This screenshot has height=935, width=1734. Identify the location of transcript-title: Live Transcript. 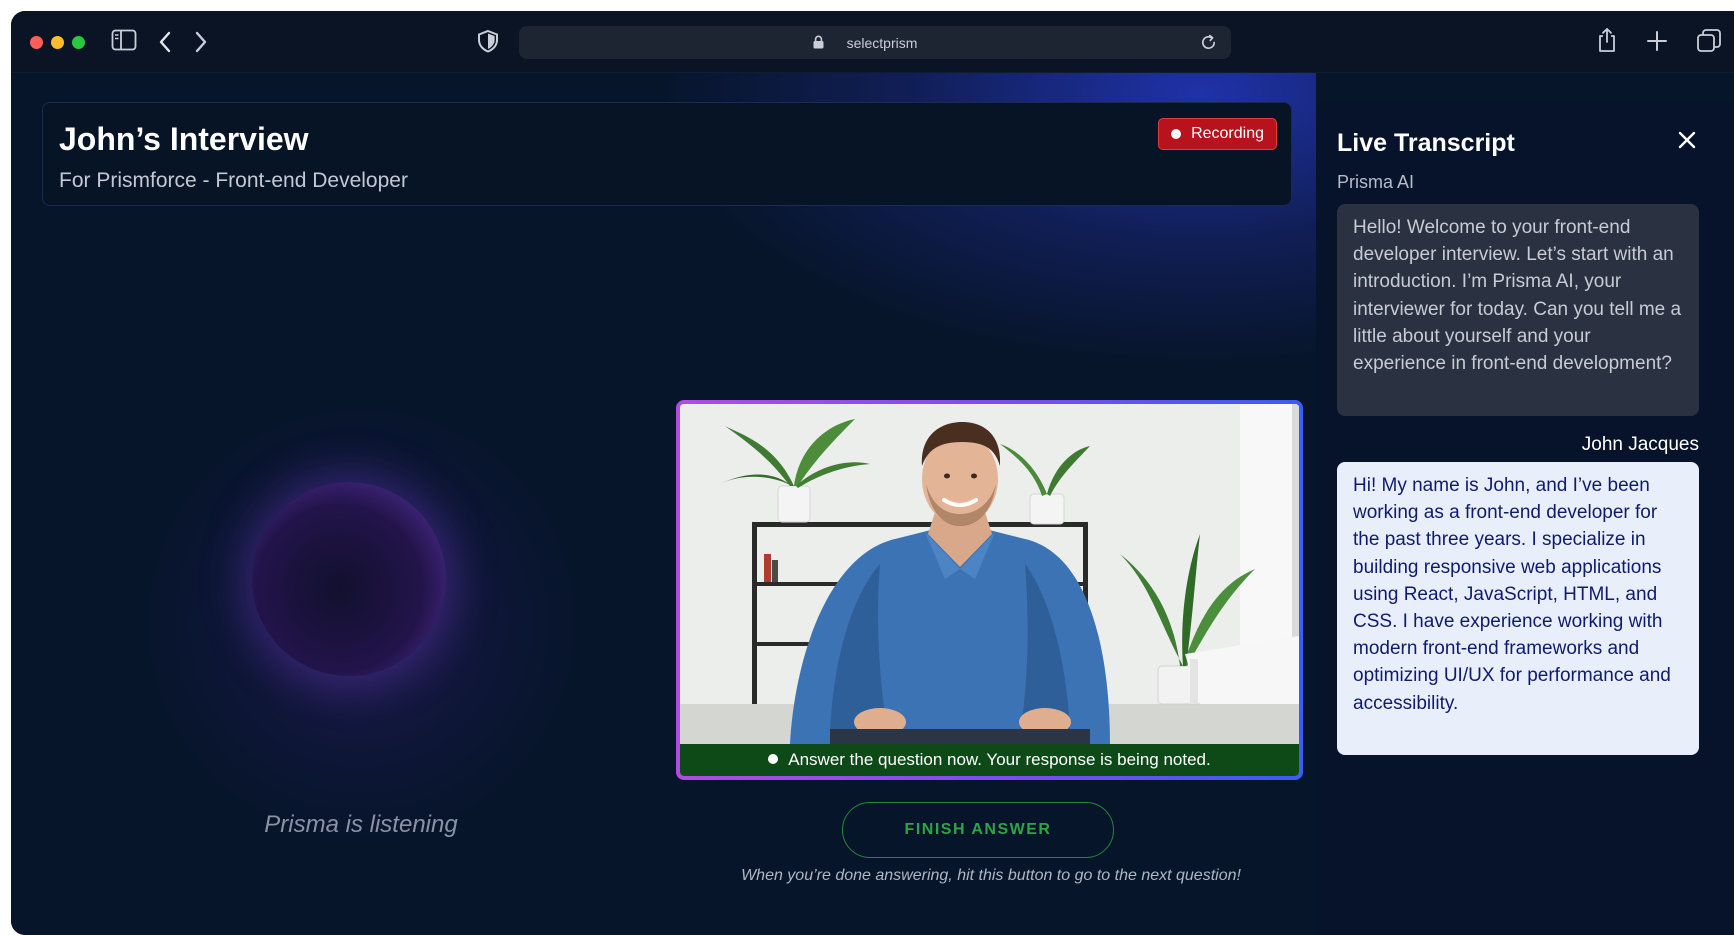
(1426, 143).